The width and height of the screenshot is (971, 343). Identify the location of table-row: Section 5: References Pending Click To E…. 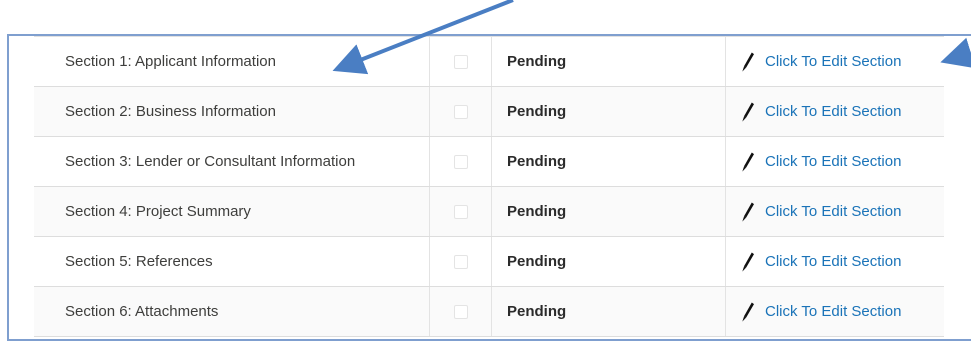
(489, 262).